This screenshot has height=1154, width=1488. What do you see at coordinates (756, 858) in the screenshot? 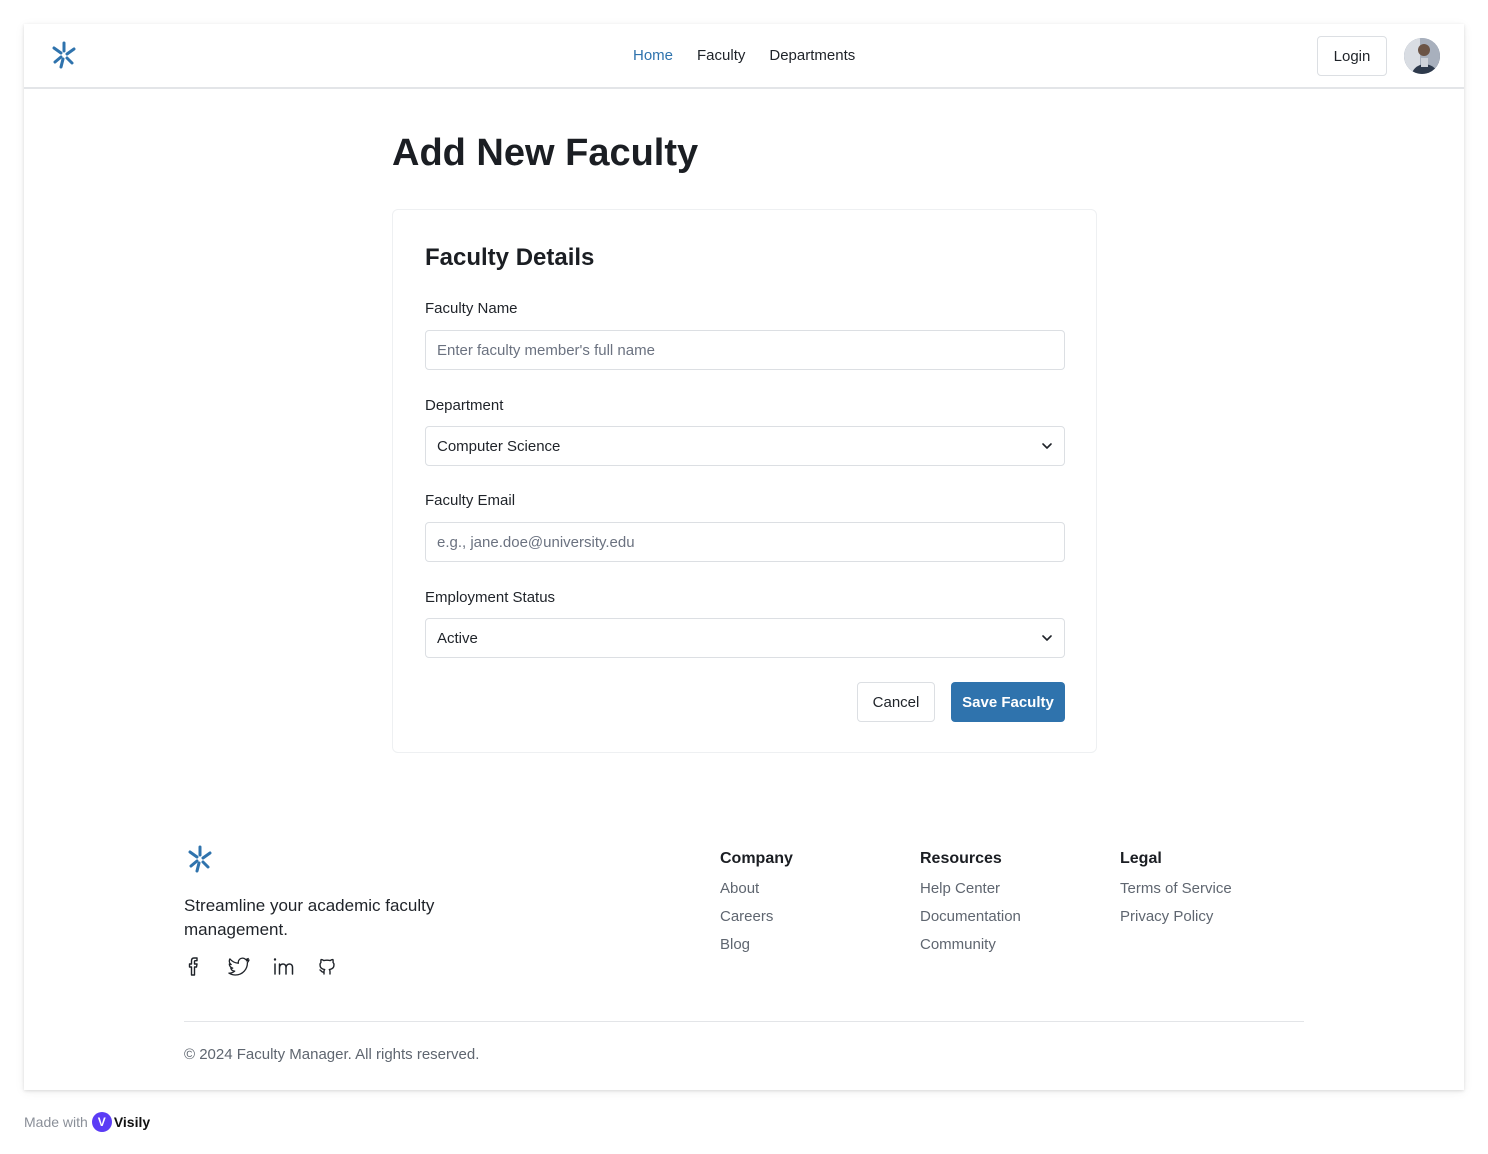
I see `footer-heading-company: Company` at bounding box center [756, 858].